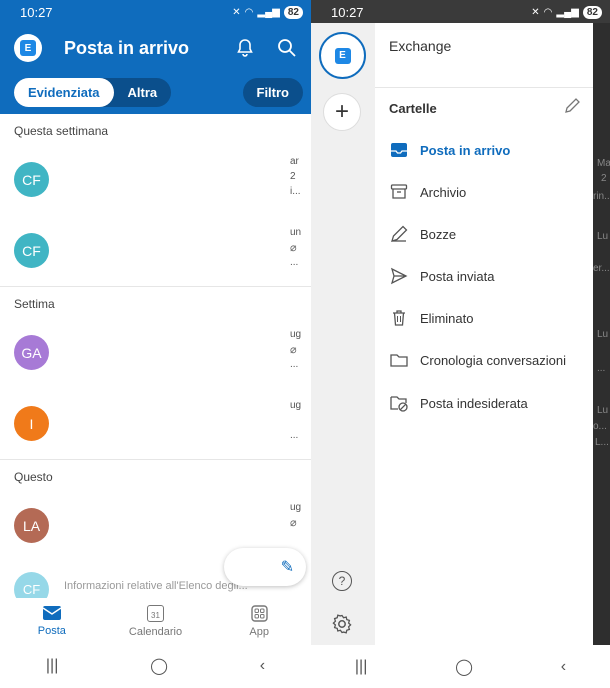 This screenshot has height=688, width=610. What do you see at coordinates (272, 92) in the screenshot?
I see `filter-button: Filtro` at bounding box center [272, 92].